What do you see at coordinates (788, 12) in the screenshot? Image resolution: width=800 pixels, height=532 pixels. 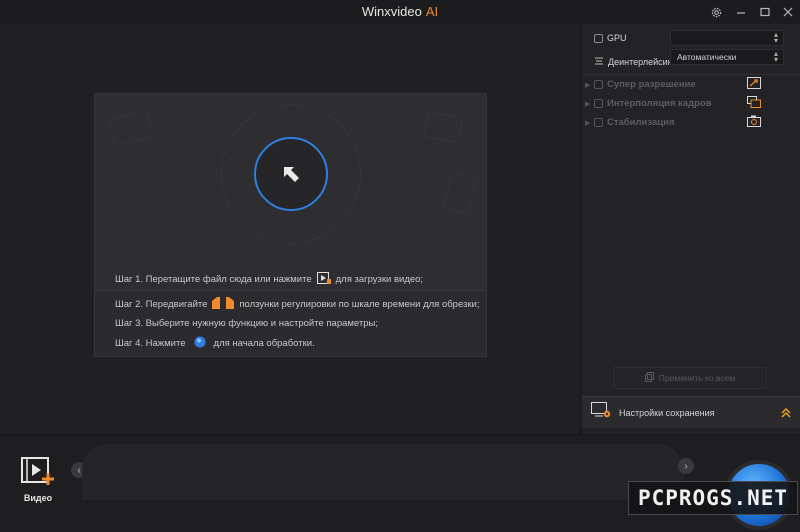 I see `close-icon` at bounding box center [788, 12].